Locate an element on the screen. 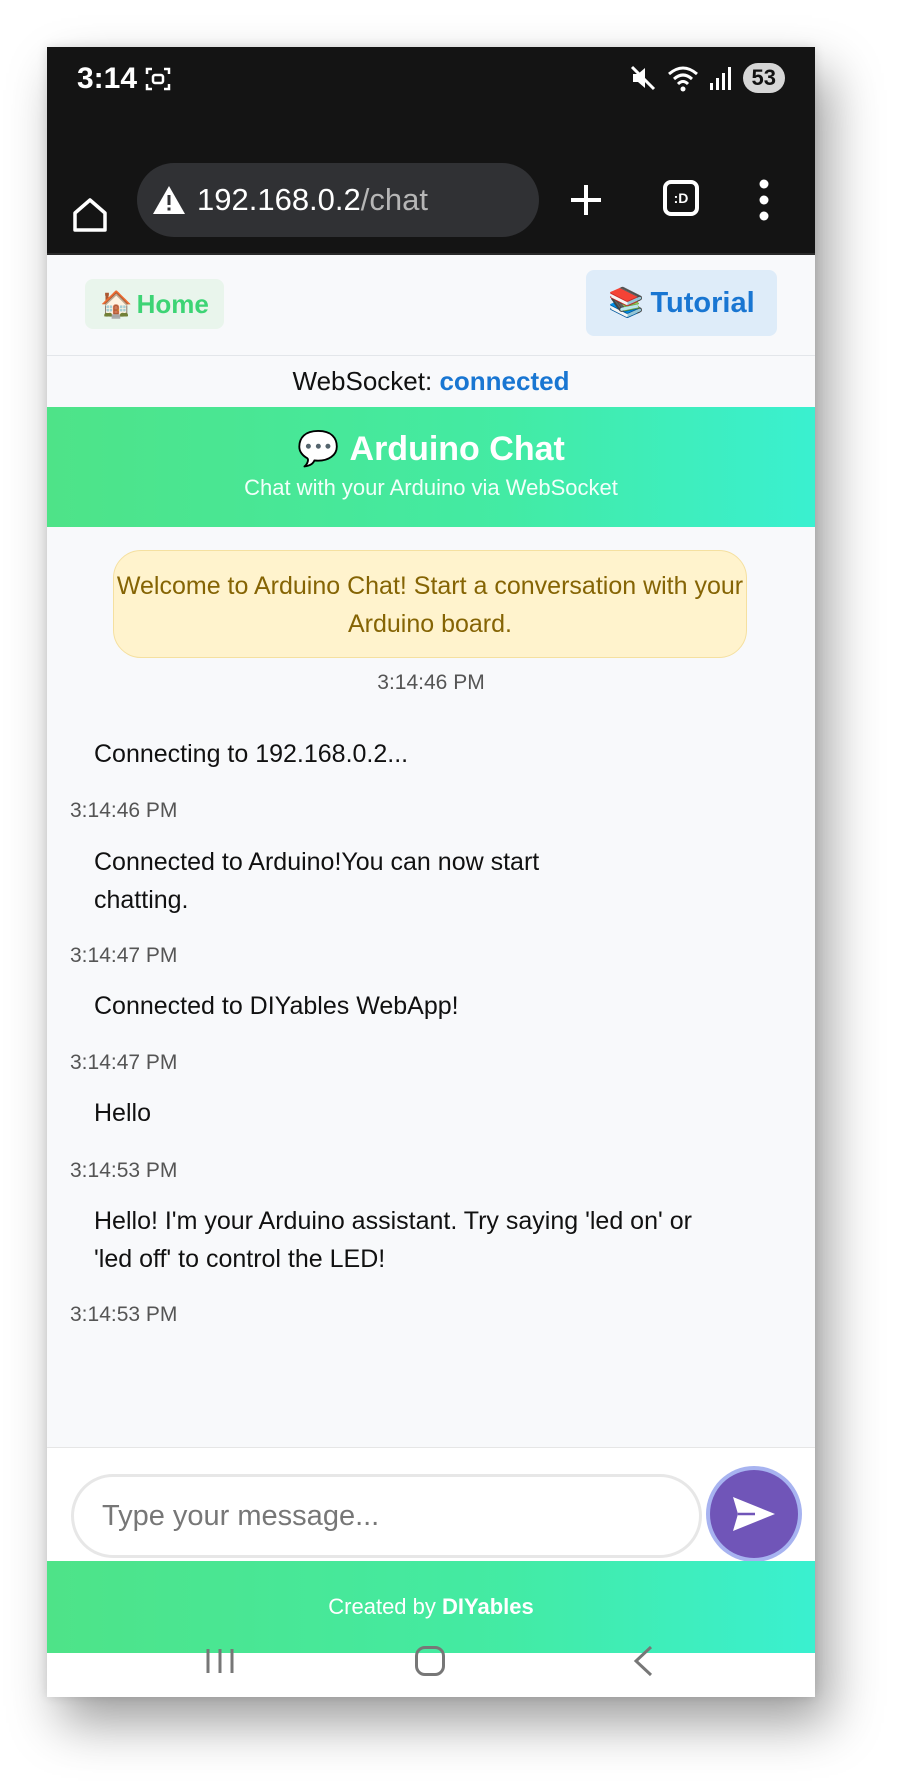 The image size is (911, 1792). tutorial-link: 📚 Tutorial is located at coordinates (681, 303).